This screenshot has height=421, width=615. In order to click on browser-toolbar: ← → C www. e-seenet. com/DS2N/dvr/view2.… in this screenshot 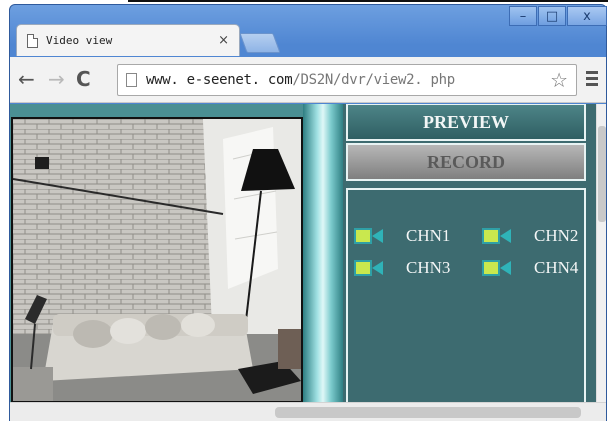, I will do `click(308, 80)`.